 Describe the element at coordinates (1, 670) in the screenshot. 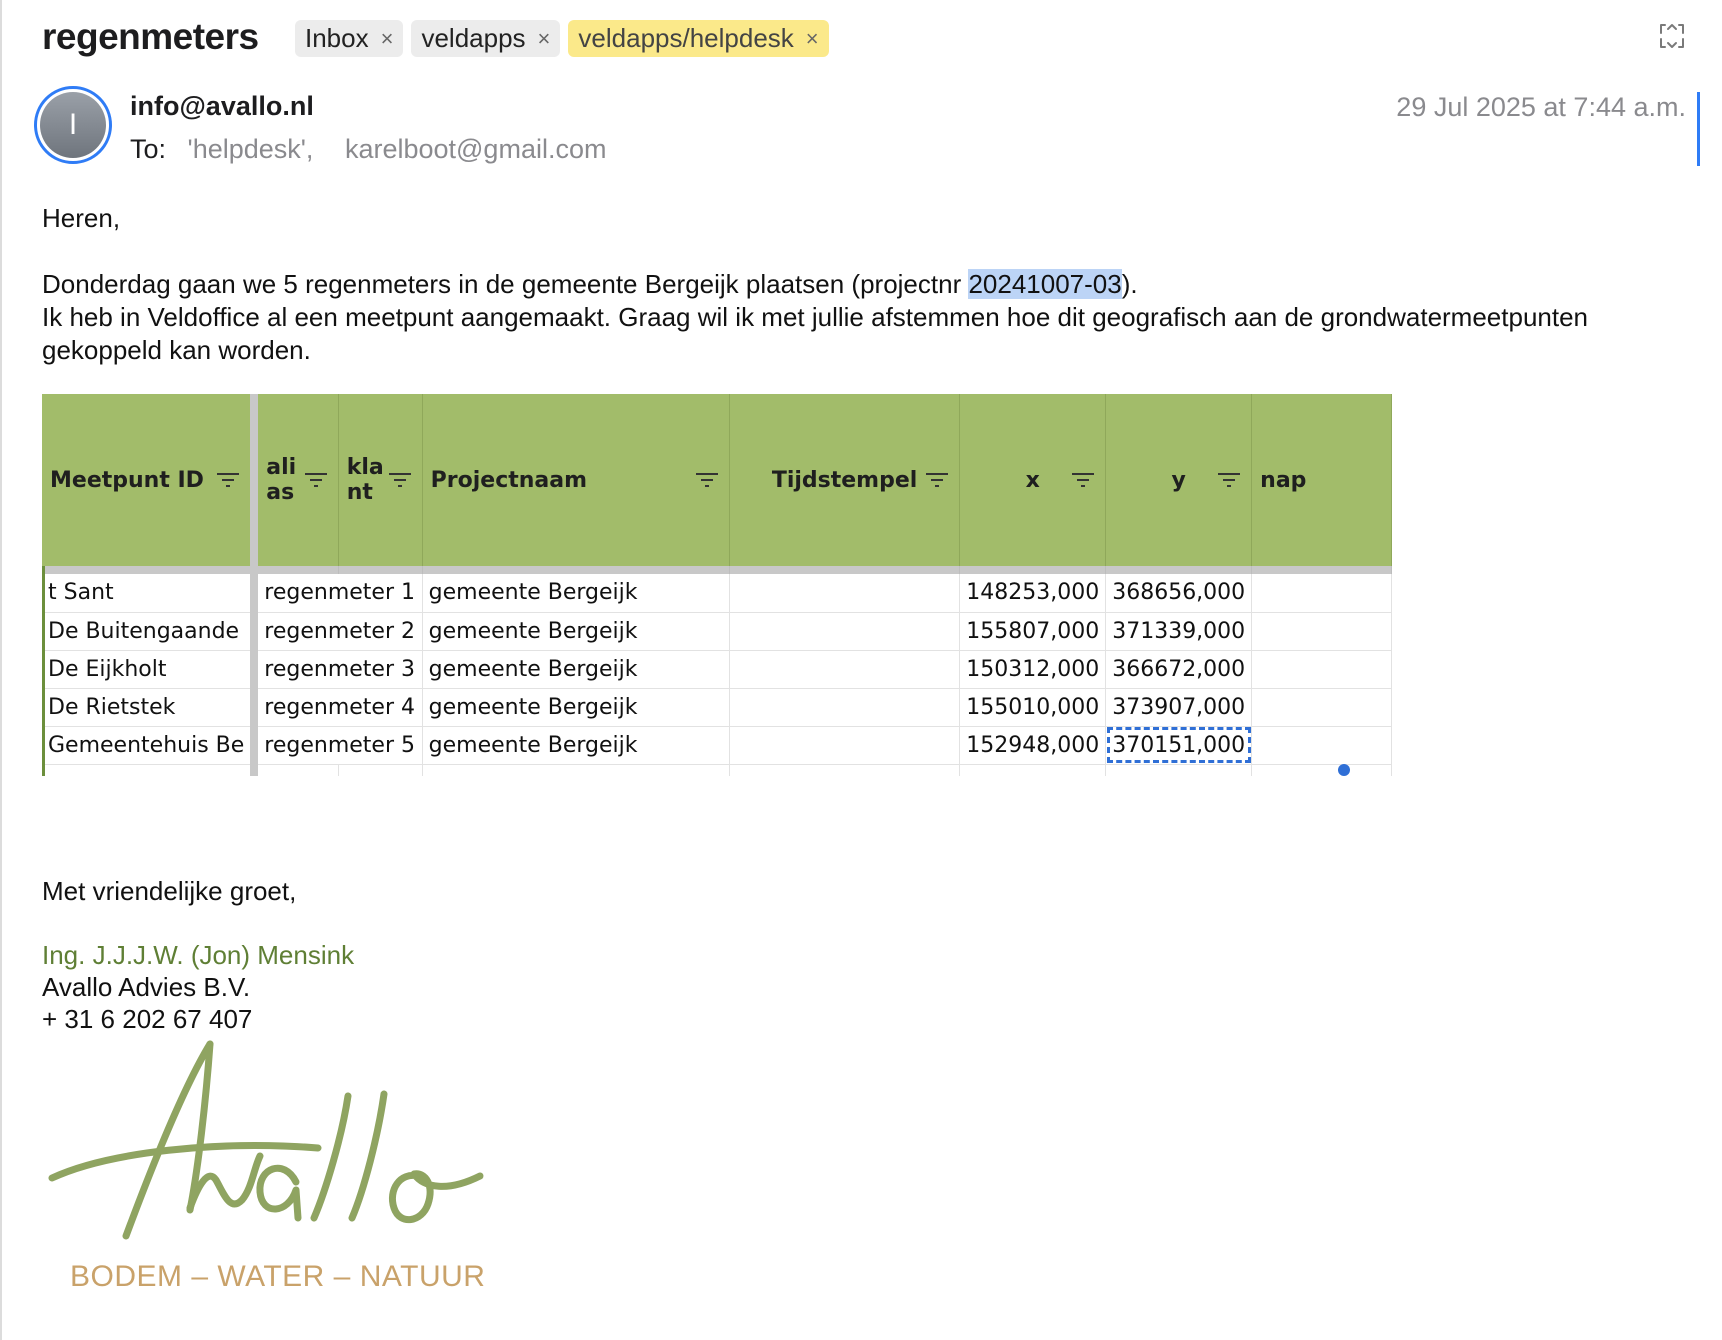

I see `window-edge` at that location.